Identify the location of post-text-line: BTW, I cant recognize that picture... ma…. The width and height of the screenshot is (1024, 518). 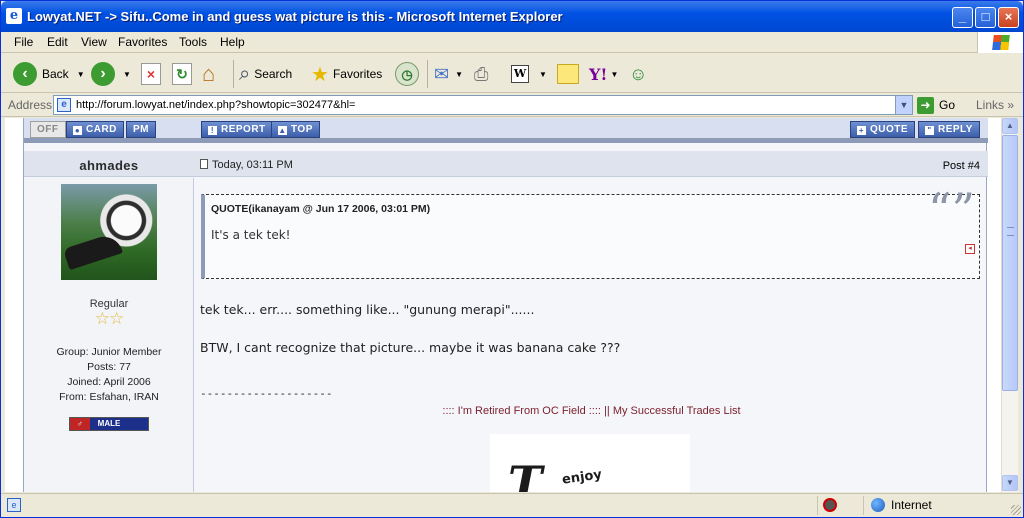
(410, 347).